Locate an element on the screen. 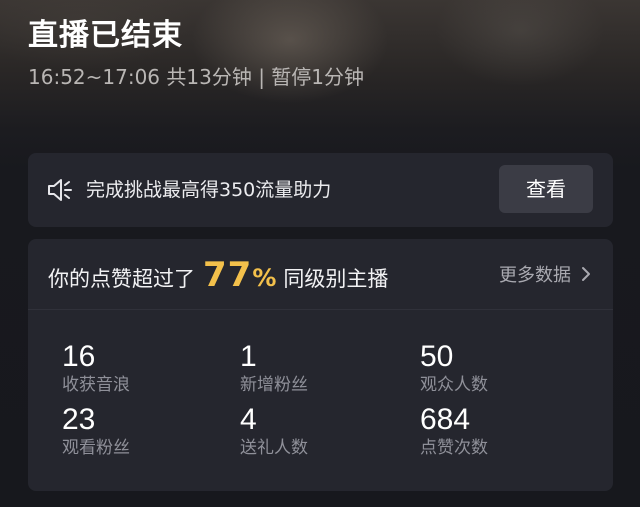  stat-gifters: 4 送礼人数 is located at coordinates (320, 431).